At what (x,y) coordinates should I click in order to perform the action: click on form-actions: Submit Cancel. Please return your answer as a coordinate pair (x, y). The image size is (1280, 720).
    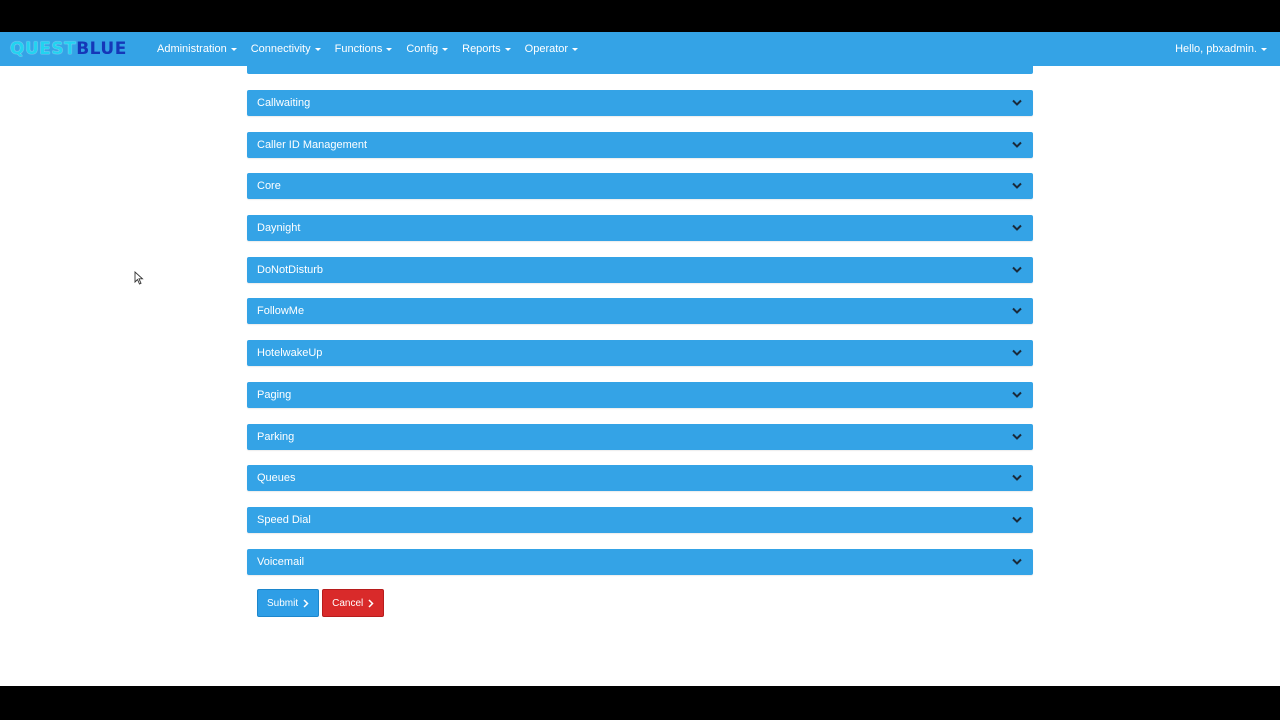
    Looking at the image, I should click on (322, 603).